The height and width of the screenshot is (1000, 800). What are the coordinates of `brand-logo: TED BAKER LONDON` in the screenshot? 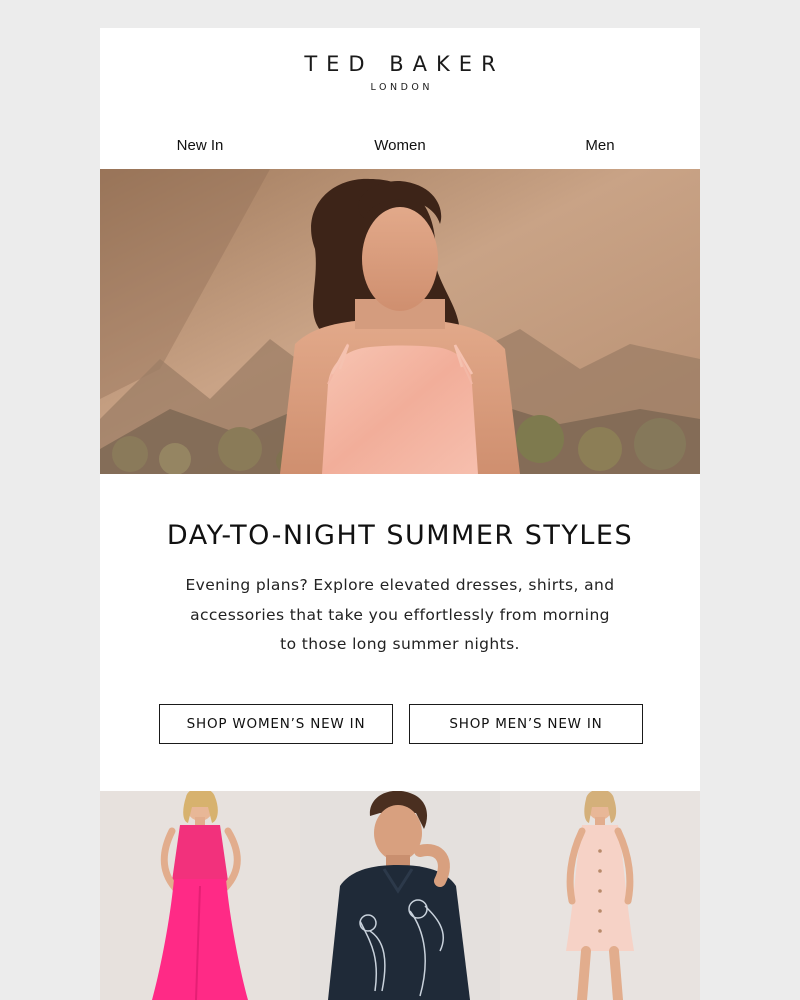 It's located at (400, 73).